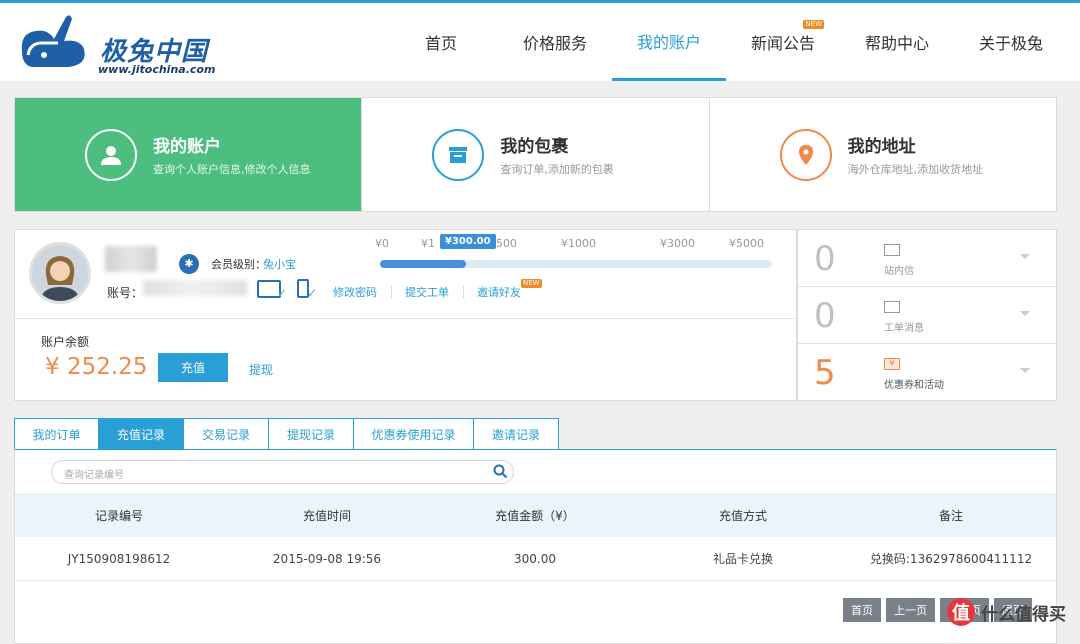  I want to click on account-id-label: 账号：, so click(125, 293).